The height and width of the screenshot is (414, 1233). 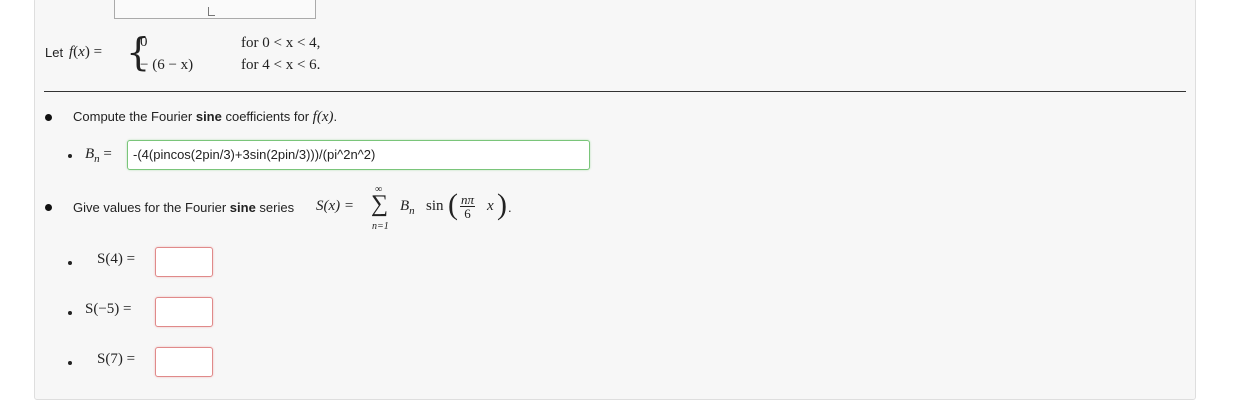 I want to click on function-name: f, so click(x=71, y=52).